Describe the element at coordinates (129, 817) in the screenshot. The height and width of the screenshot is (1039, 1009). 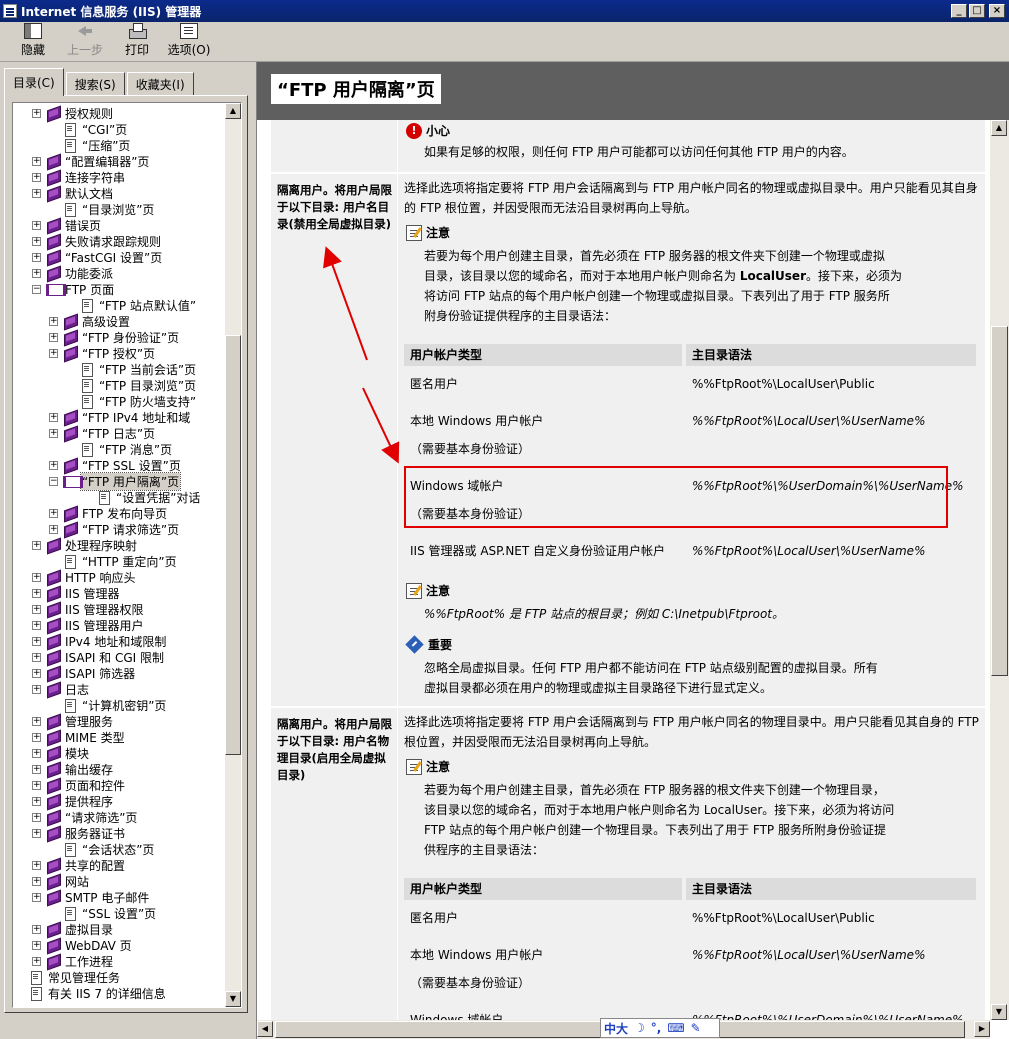
I see `tree-item: + “请求筛选”页` at that location.